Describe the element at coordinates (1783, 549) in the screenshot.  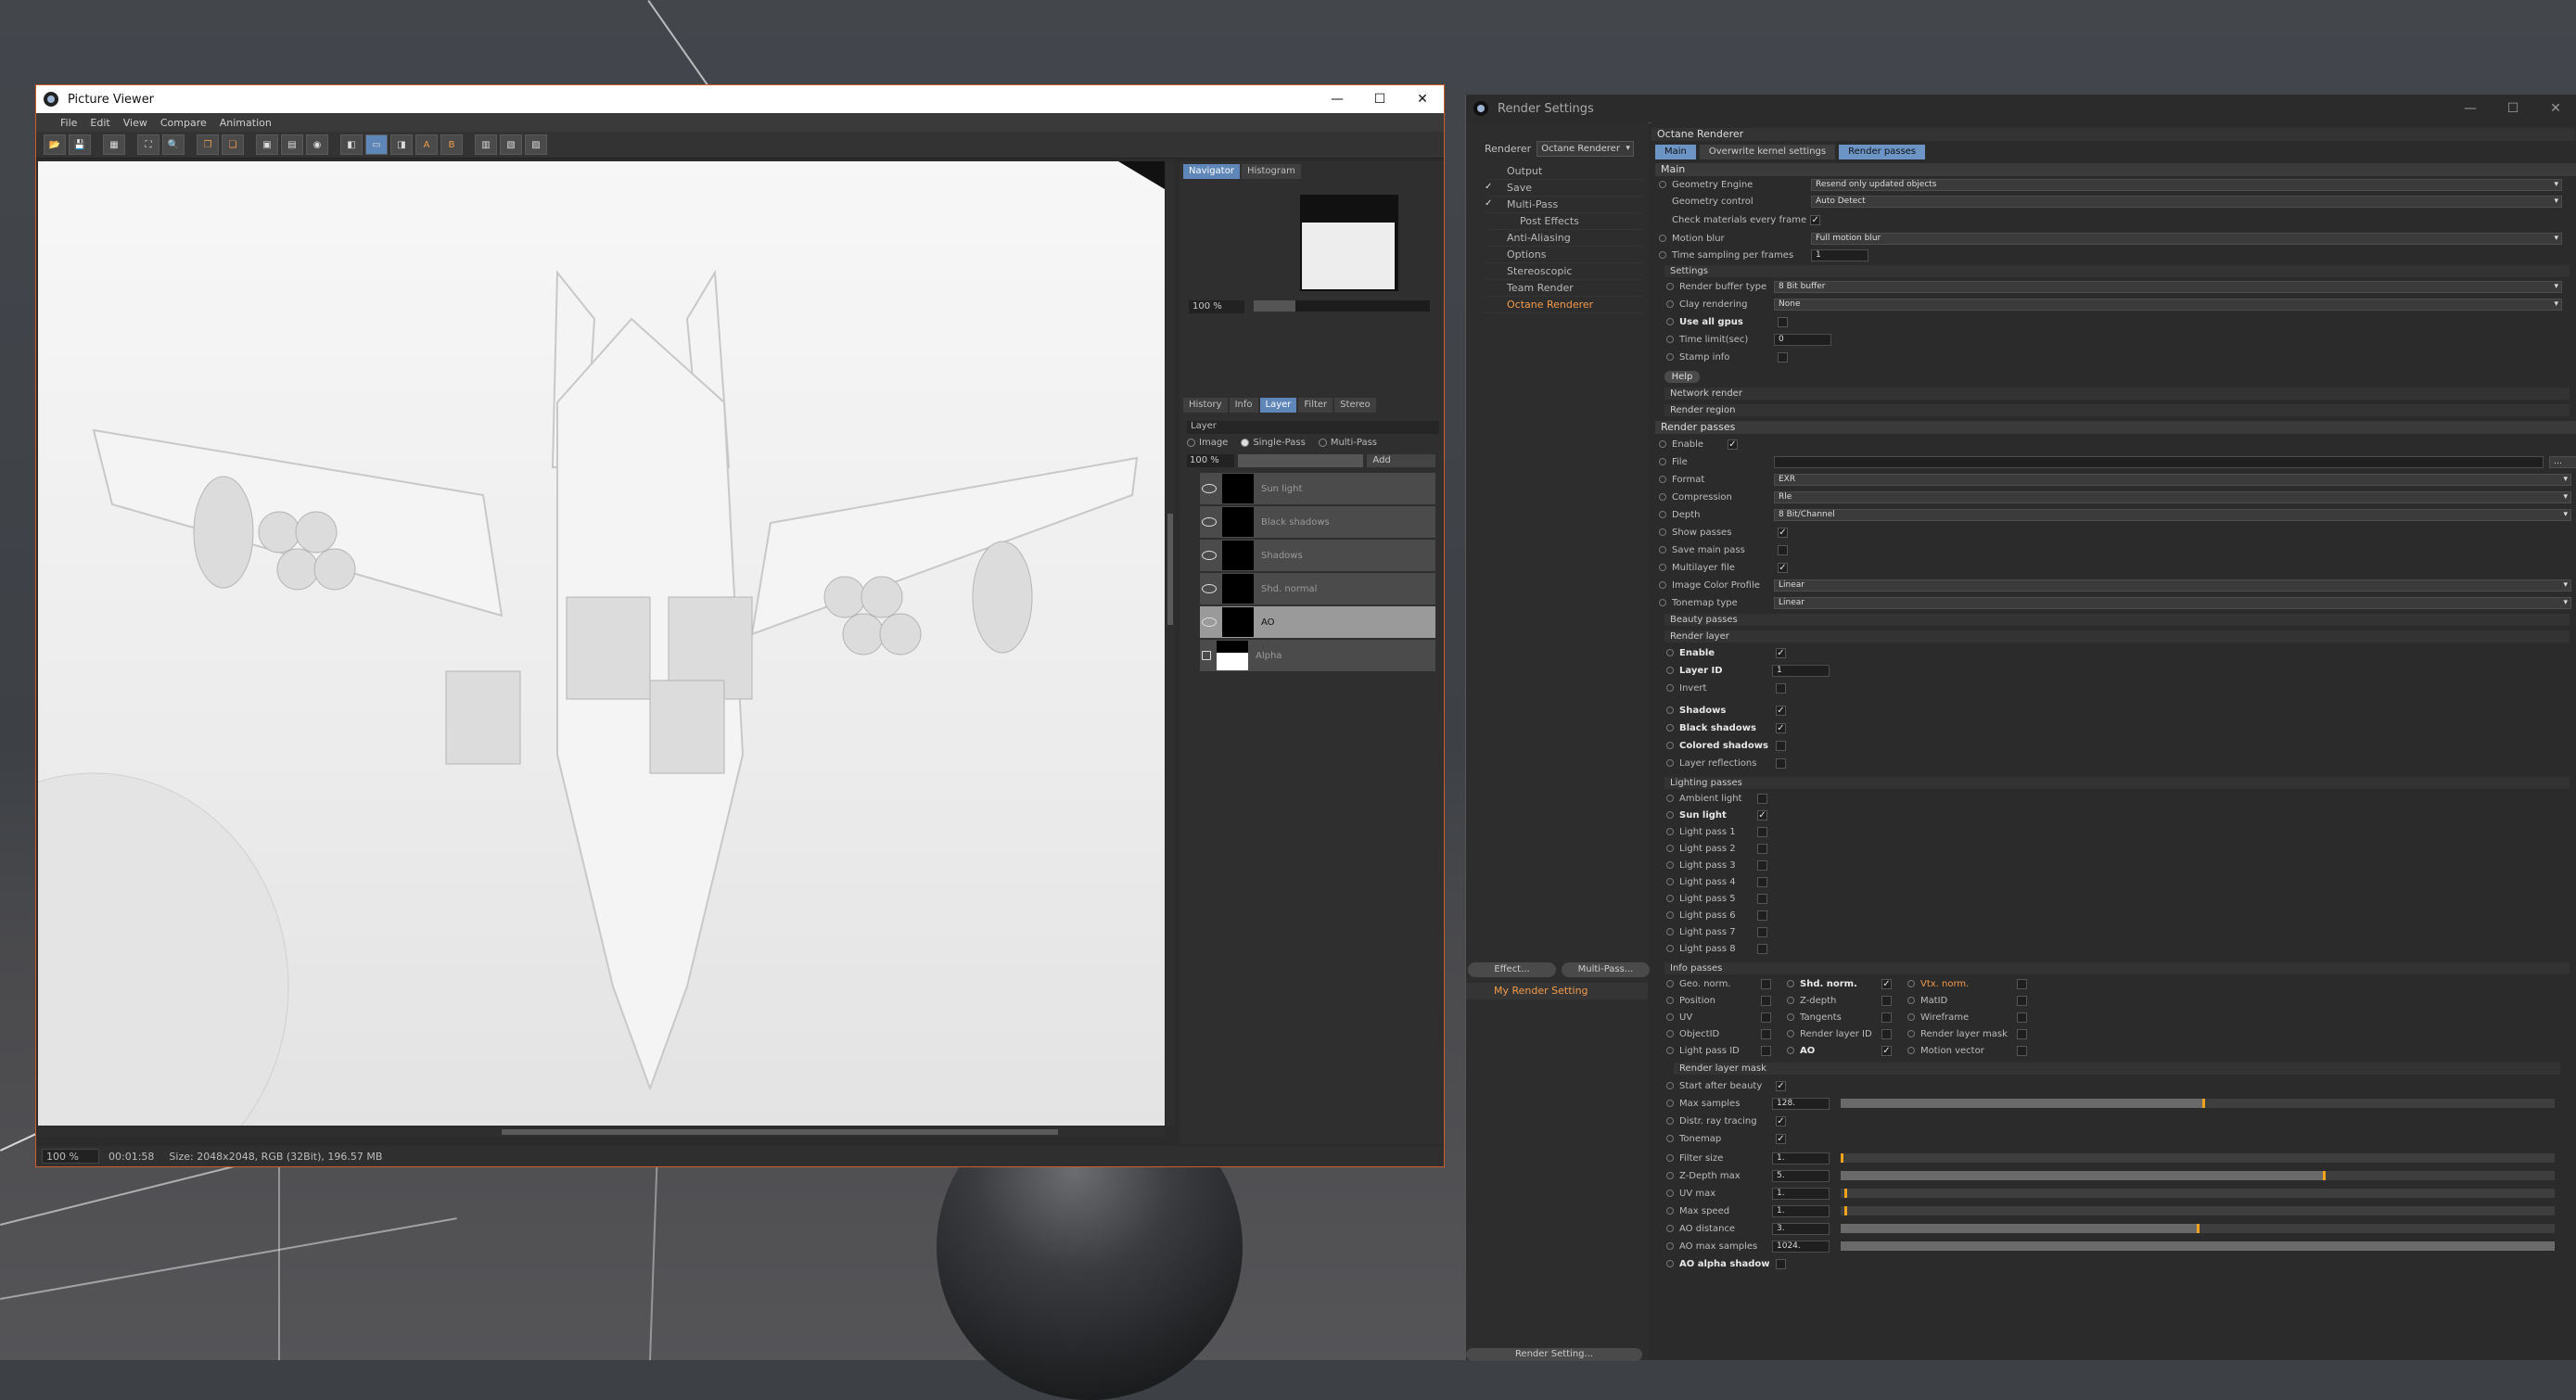
I see `save-main-pass-checkbox` at that location.